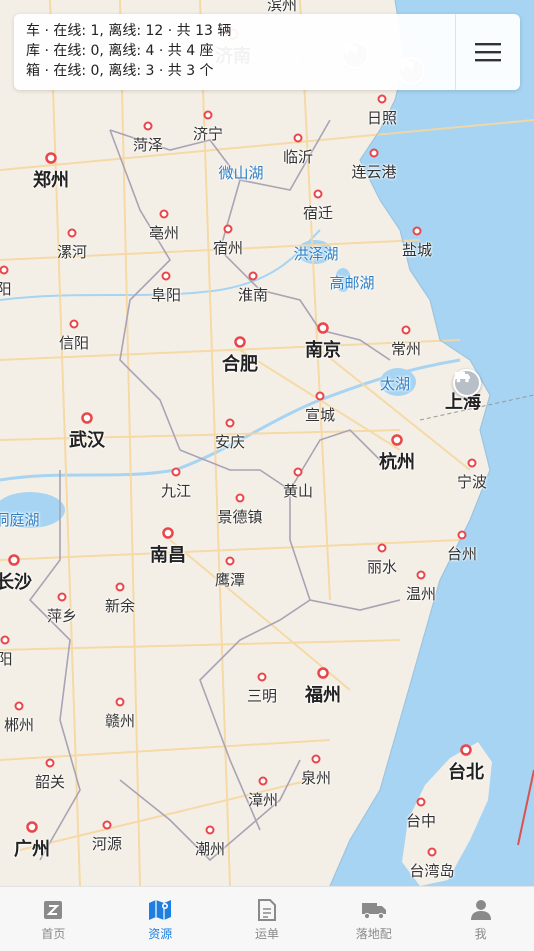 Image resolution: width=534 pixels, height=951 pixels. What do you see at coordinates (421, 594) in the screenshot?
I see `city-label-wenzhou: 温州` at bounding box center [421, 594].